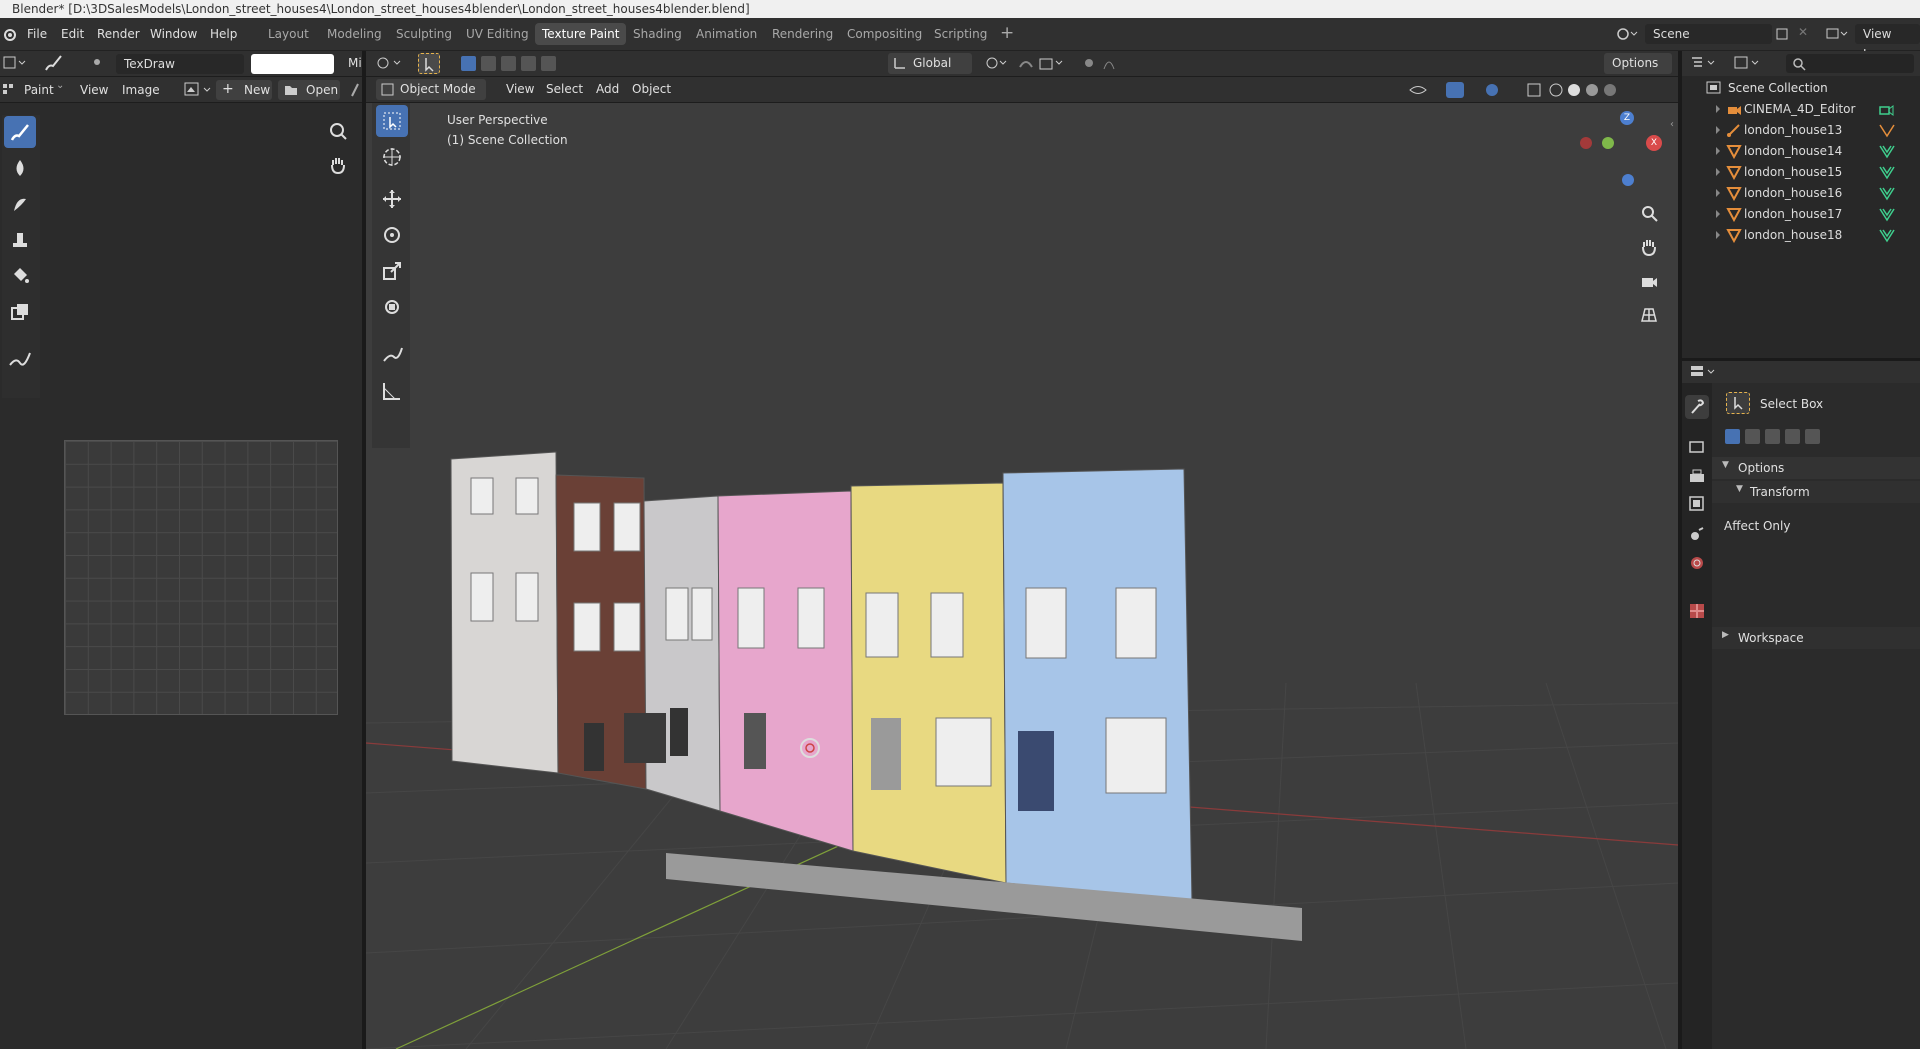 Image resolution: width=1920 pixels, height=1049 pixels. Describe the element at coordinates (960, 34) in the screenshot. I see `tab-scripting: Scripting` at that location.